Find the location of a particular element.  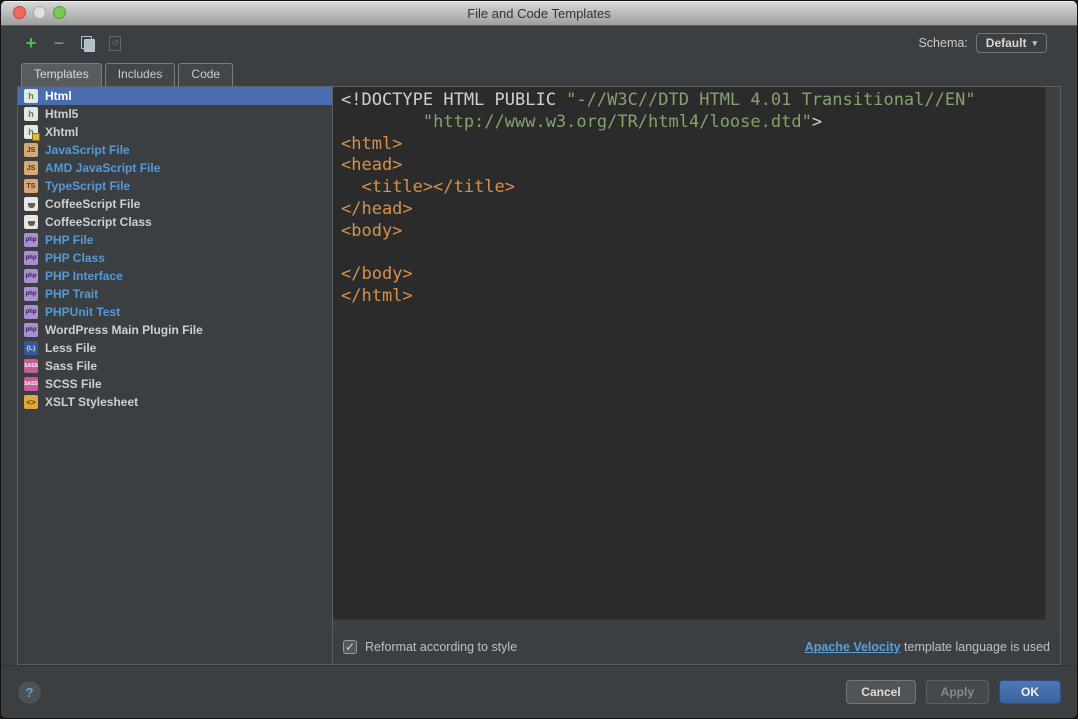

list-item-label: Xhtml is located at coordinates (62, 132).